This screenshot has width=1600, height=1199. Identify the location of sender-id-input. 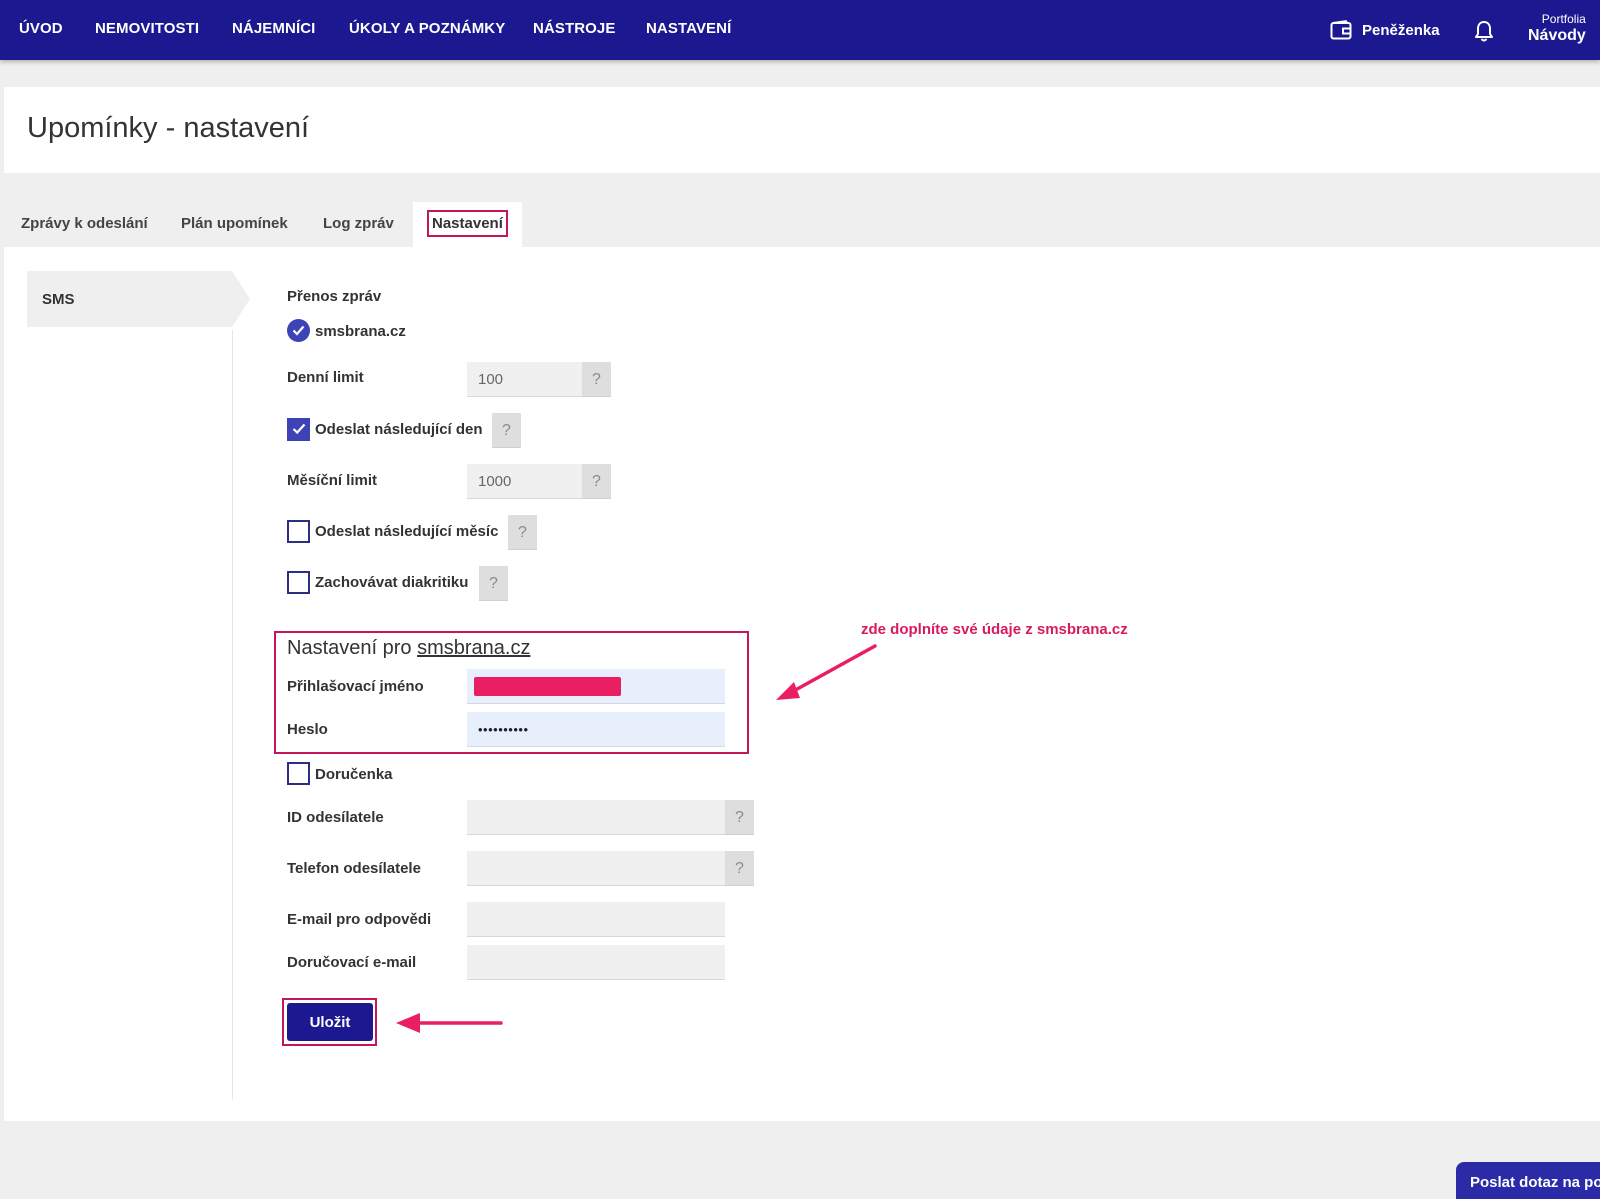
(596, 817).